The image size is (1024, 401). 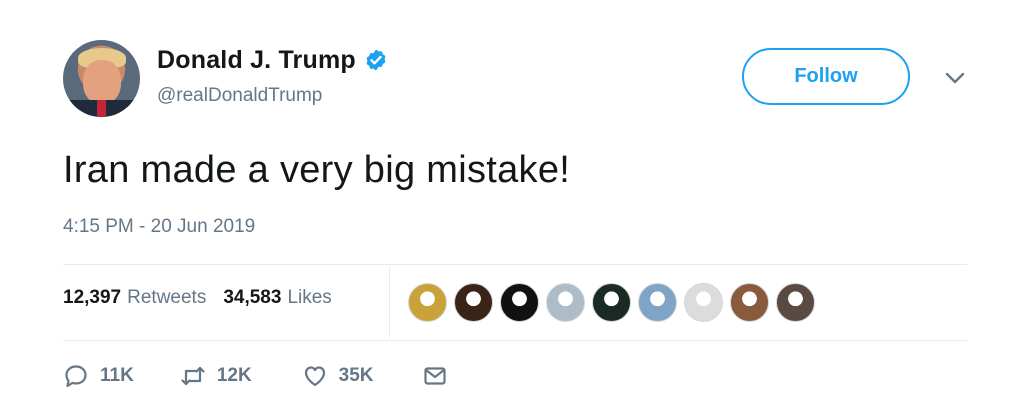 I want to click on reply-button: 11K, so click(x=98, y=376).